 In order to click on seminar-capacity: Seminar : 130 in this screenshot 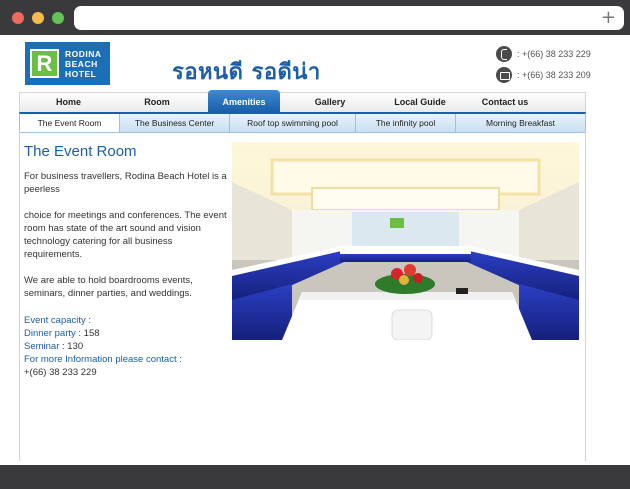, I will do `click(53, 346)`.